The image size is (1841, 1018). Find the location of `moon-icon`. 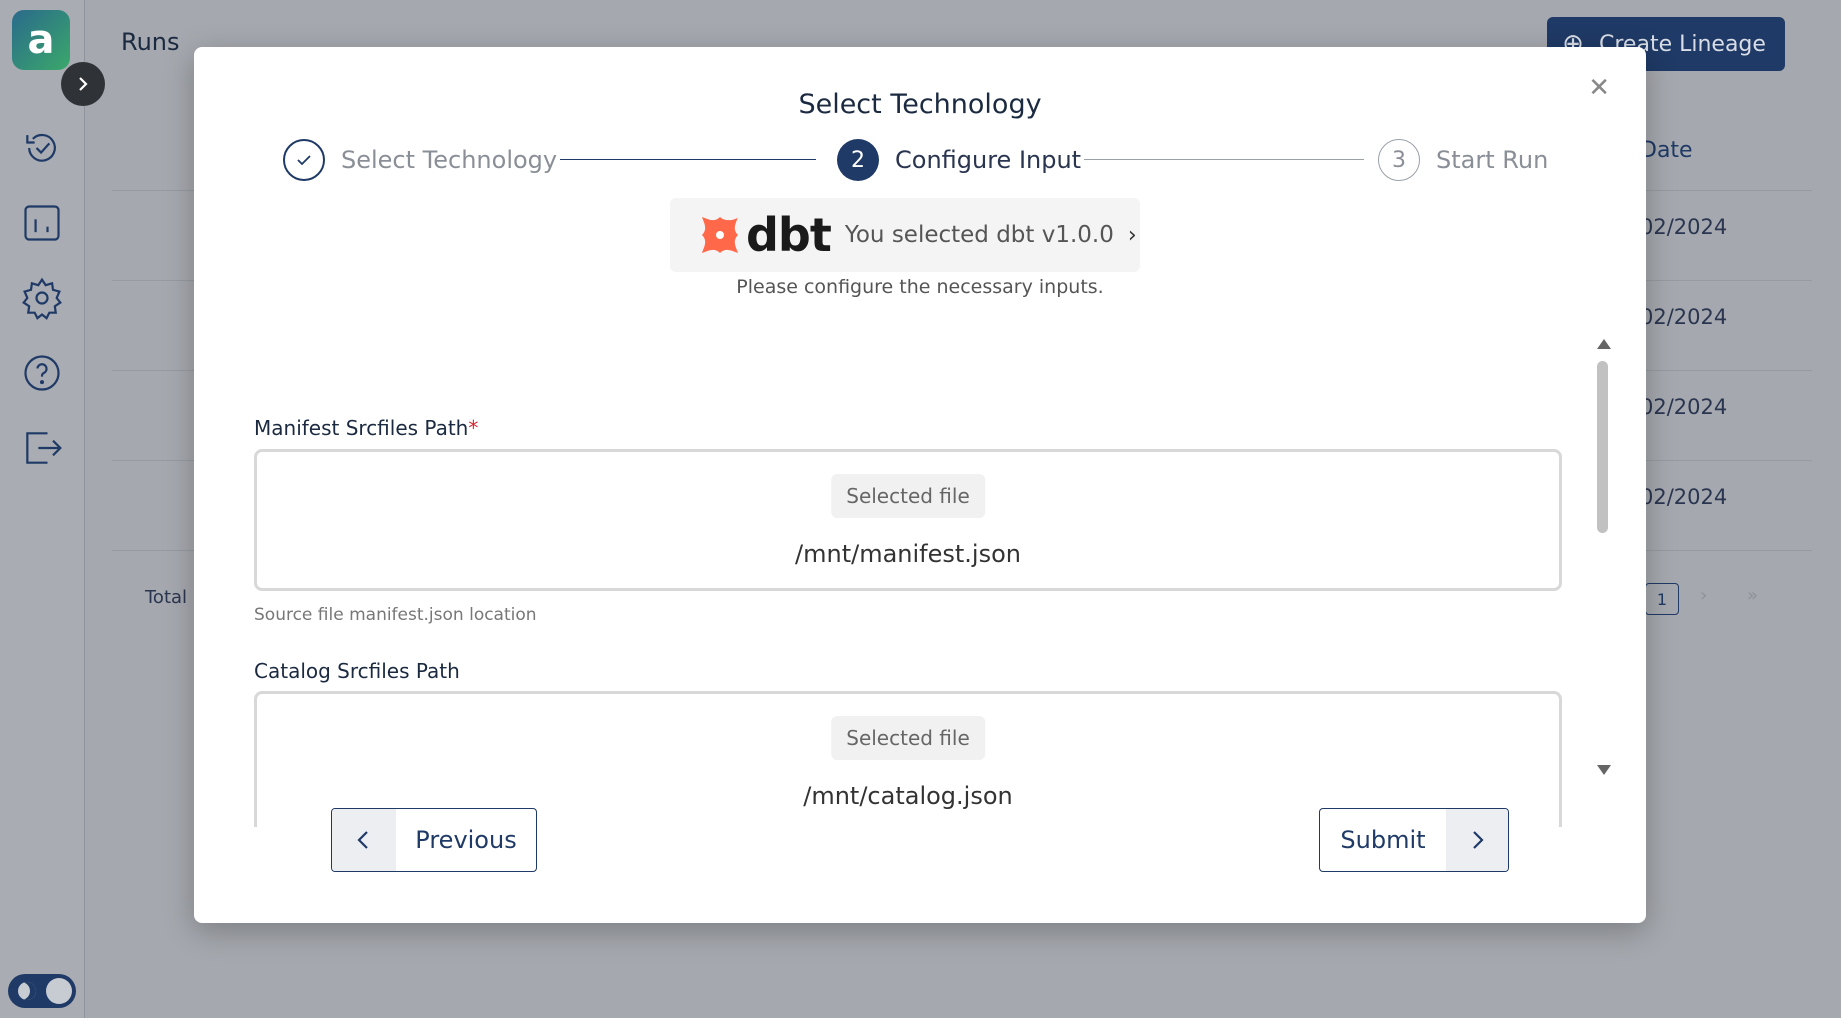

moon-icon is located at coordinates (27, 991).